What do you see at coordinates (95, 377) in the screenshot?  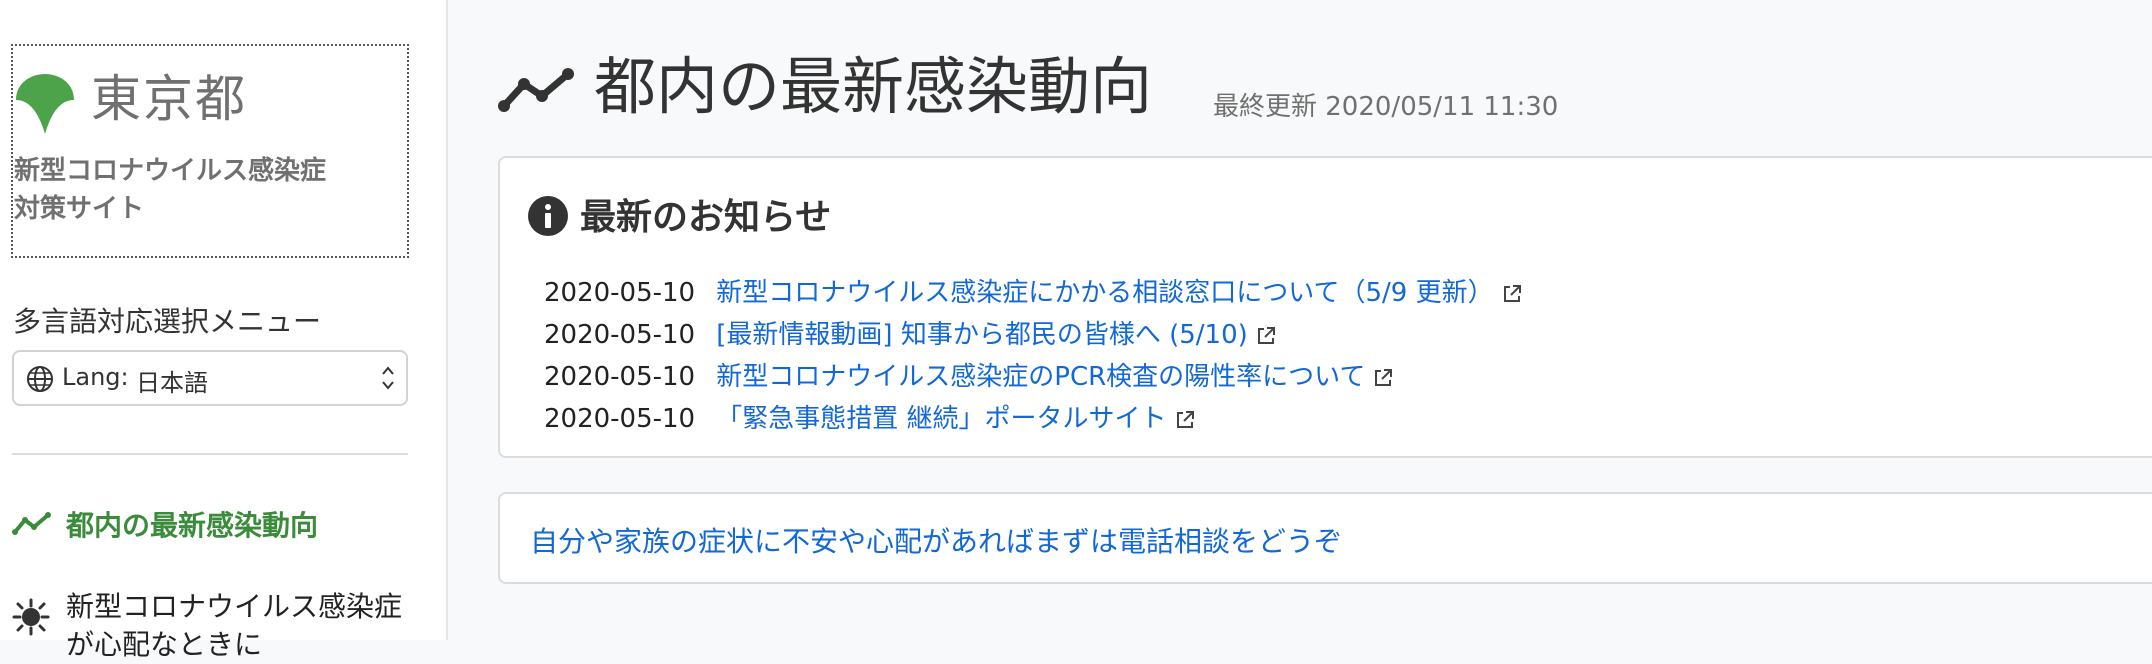 I see `language-select-prefix: Lang:` at bounding box center [95, 377].